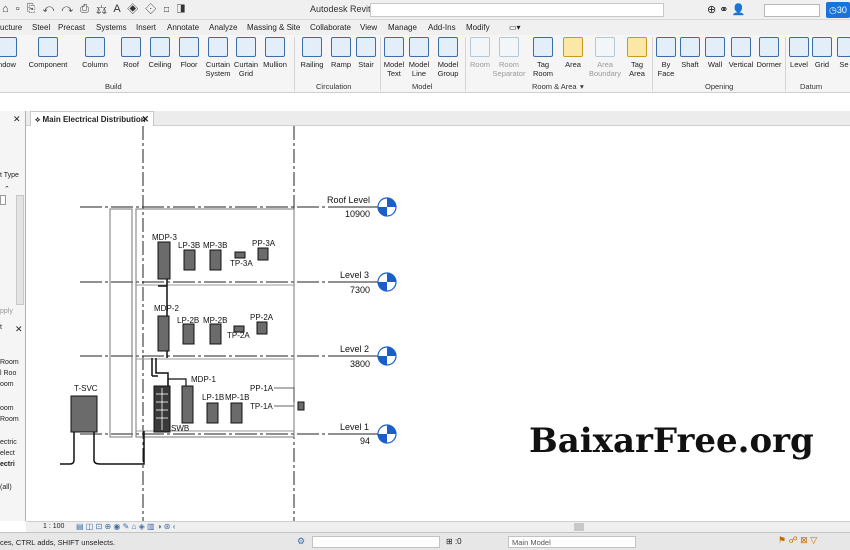 Image resolution: width=850 pixels, height=550 pixels. What do you see at coordinates (273, 27) in the screenshot?
I see `menu-massing-site: Massing & Site` at bounding box center [273, 27].